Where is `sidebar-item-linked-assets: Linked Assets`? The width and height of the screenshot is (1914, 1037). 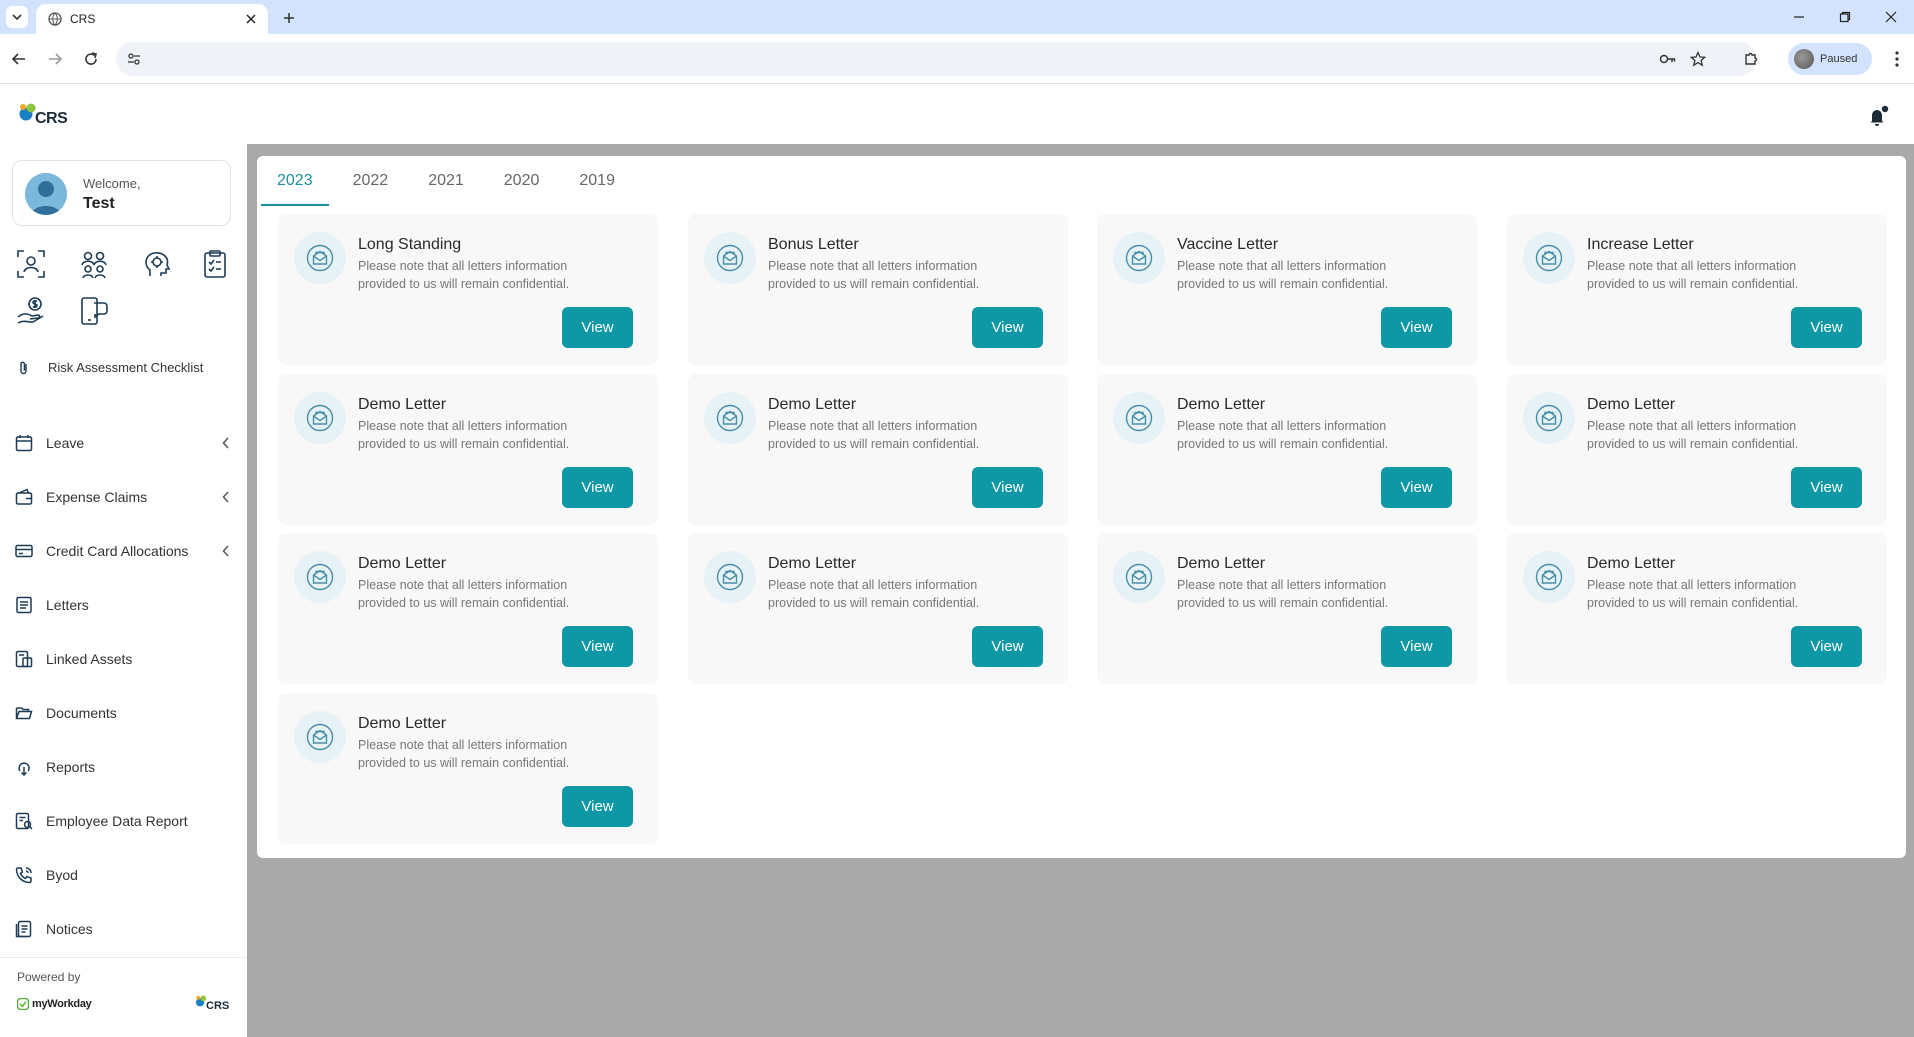
sidebar-item-linked-assets: Linked Assets is located at coordinates (124, 659).